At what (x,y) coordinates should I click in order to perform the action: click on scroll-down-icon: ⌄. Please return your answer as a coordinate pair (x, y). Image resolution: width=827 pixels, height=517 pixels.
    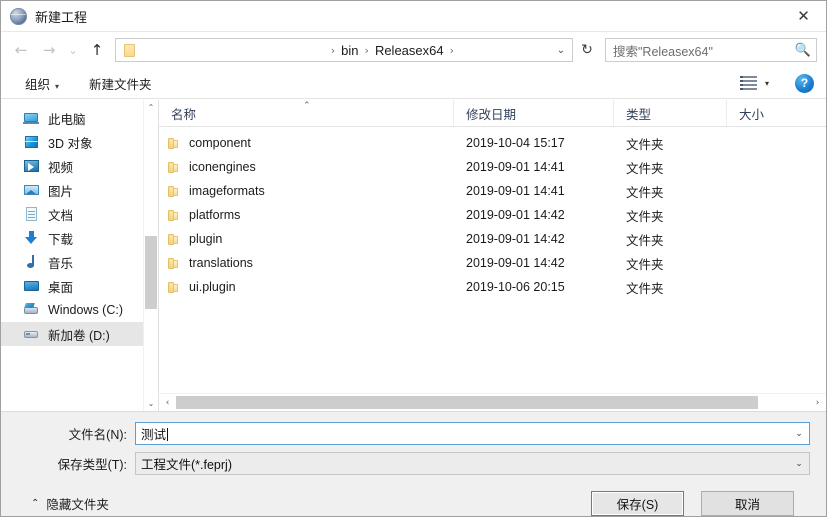
    Looking at the image, I should click on (151, 403).